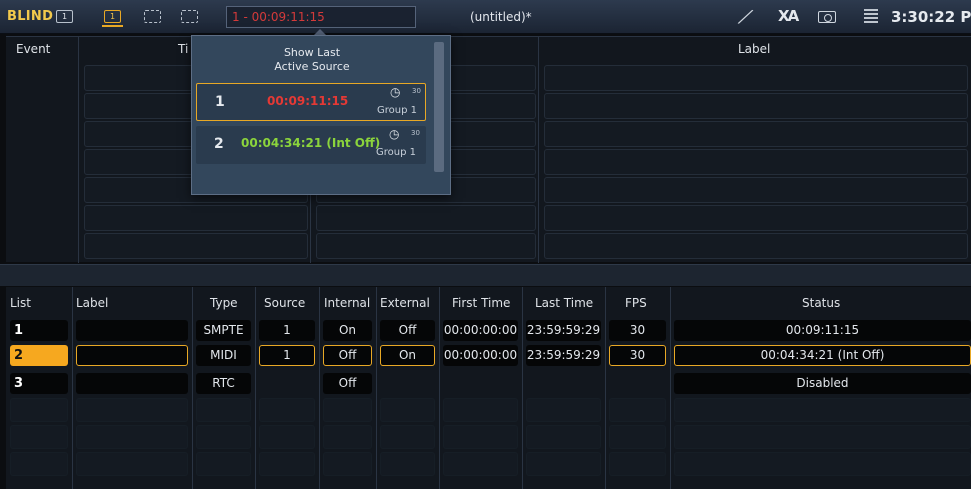  Describe the element at coordinates (64, 16) in the screenshot. I see `screen-1-icon: 1` at that location.